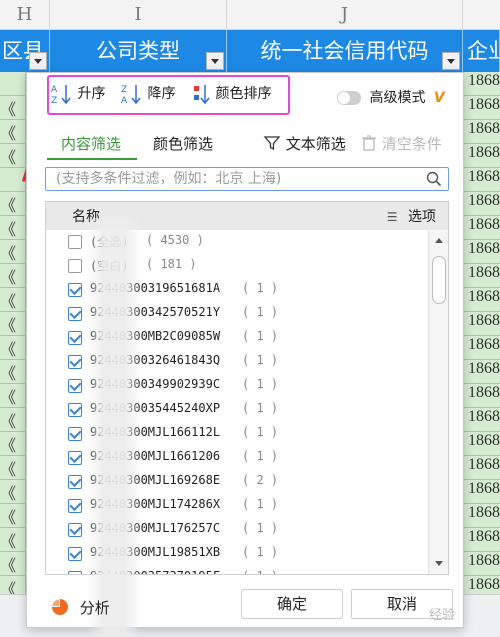 This screenshot has height=637, width=500. Describe the element at coordinates (91, 144) in the screenshot. I see `tab-content-filter: 内容筛选` at that location.